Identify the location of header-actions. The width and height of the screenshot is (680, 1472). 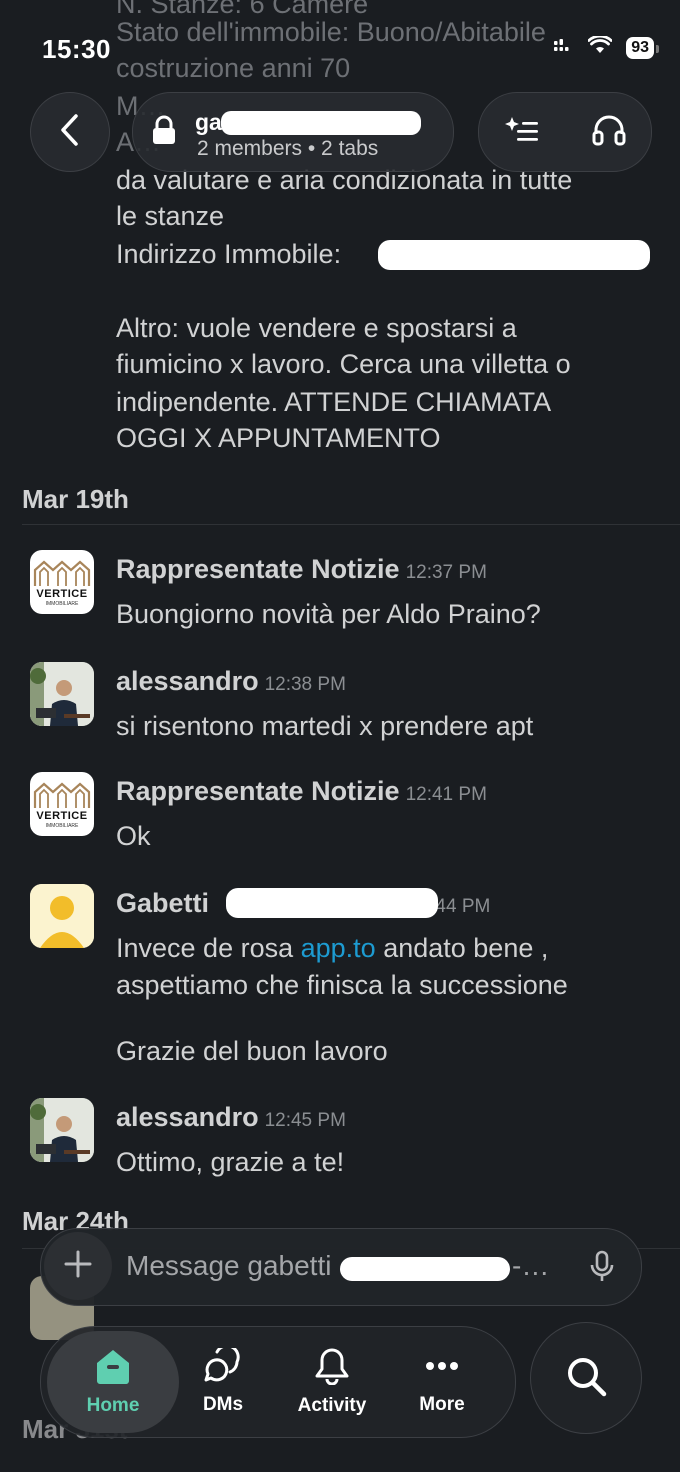
(565, 132).